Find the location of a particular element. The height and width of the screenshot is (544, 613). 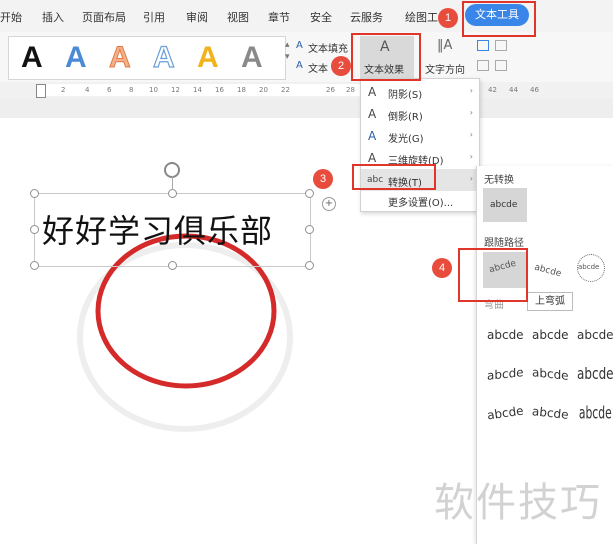

no-transform-sample: abcde is located at coordinates (504, 205).